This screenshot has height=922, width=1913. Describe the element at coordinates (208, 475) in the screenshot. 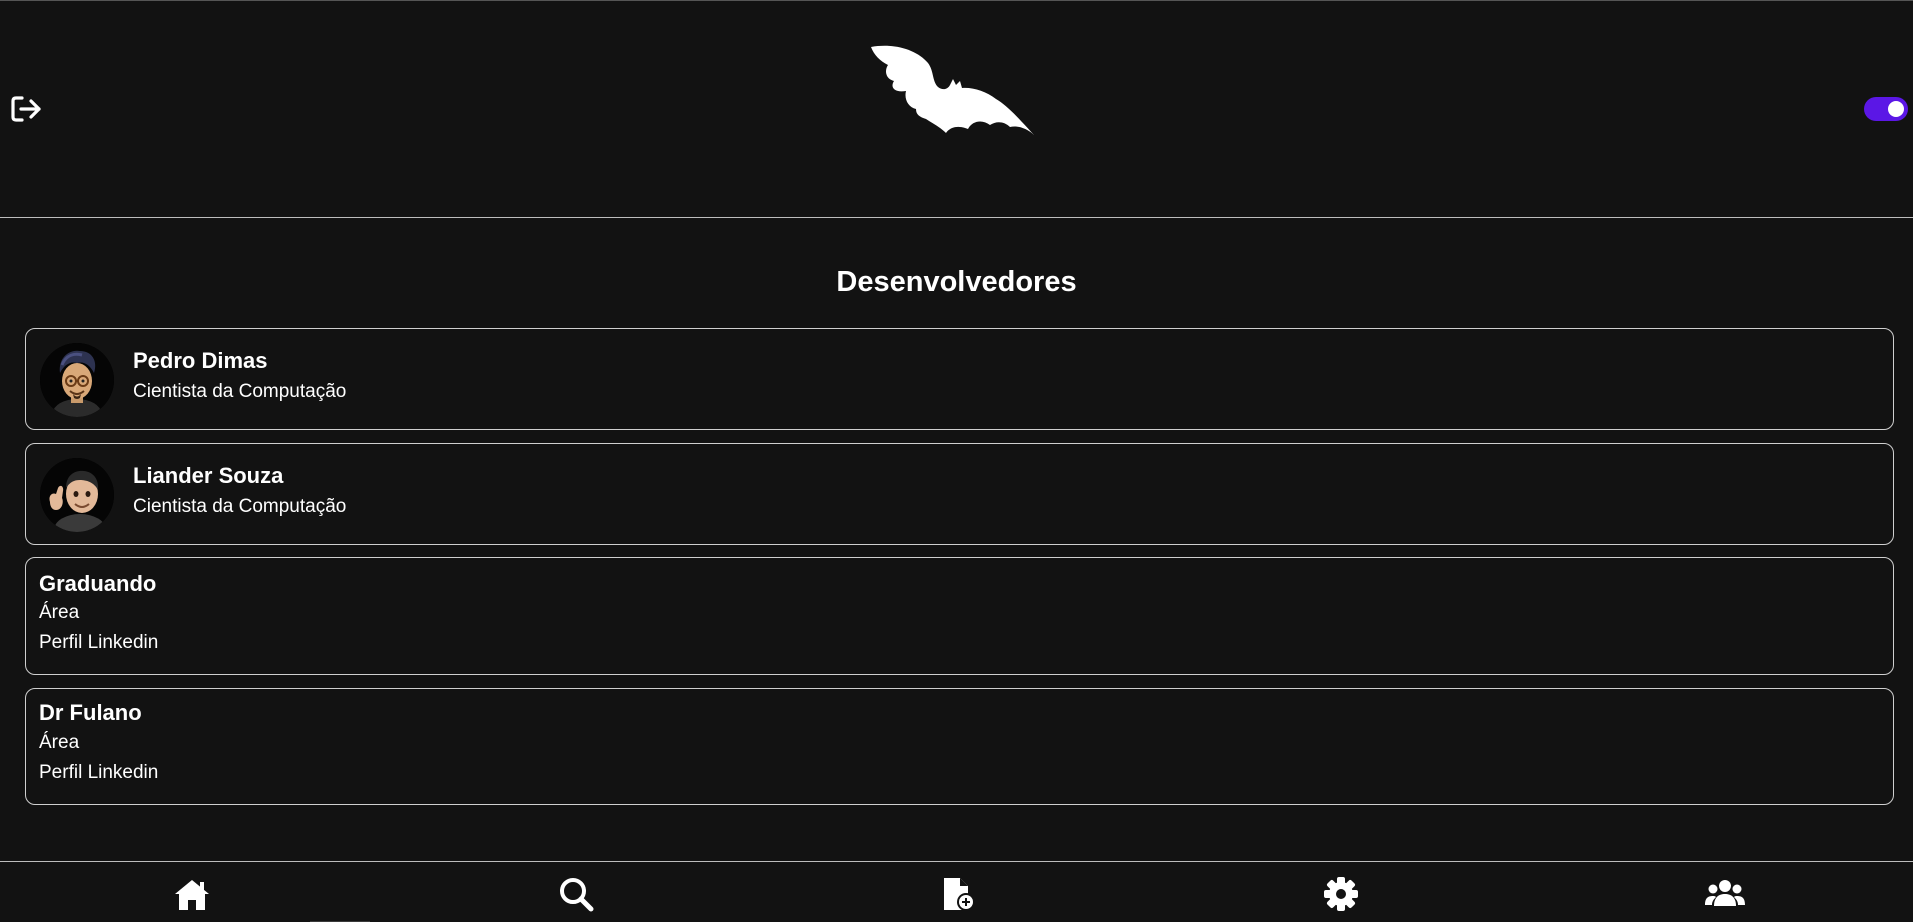

I see `developer-name: Liander Souza` at that location.